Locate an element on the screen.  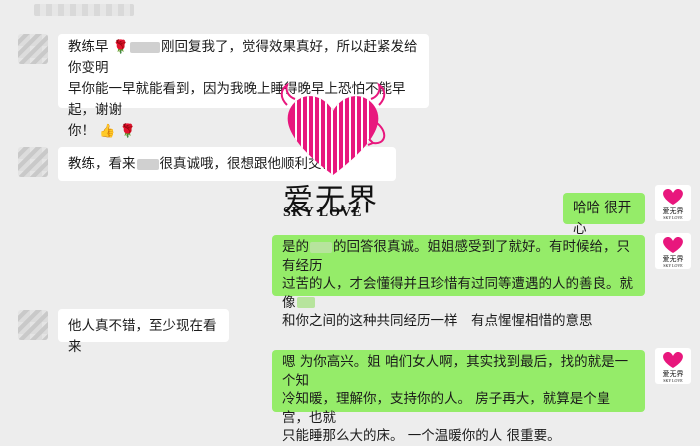
message-line: 冷知暖，理解你，支持你的人。 房子再大，就算是个皇宫，也就 is located at coordinates (446, 408).